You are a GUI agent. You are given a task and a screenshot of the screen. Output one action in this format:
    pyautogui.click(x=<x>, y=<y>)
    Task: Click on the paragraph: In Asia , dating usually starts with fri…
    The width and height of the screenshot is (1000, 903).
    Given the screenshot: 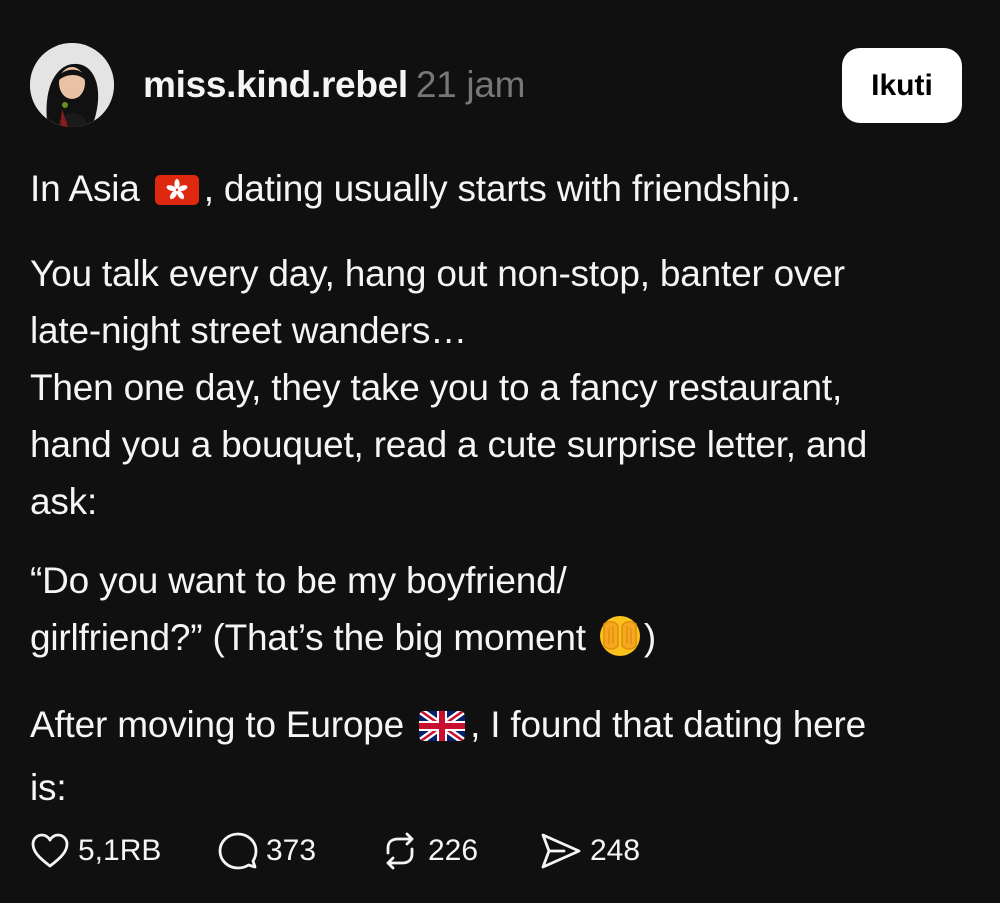 What is the action you would take?
    pyautogui.click(x=500, y=191)
    